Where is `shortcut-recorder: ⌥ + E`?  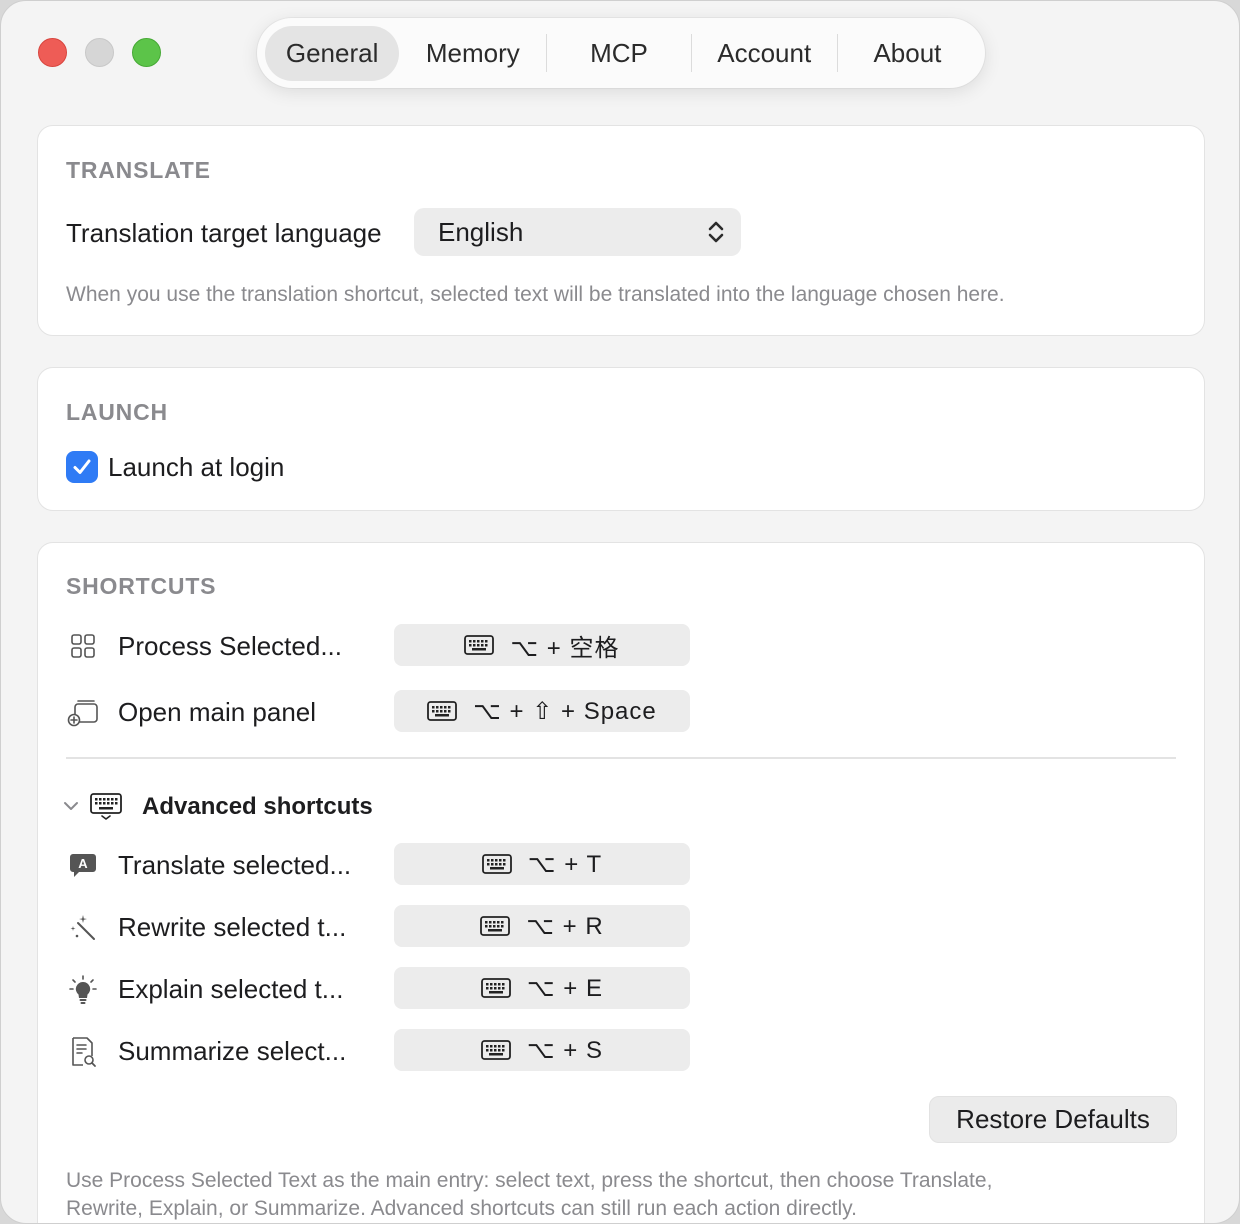 shortcut-recorder: ⌥ + E is located at coordinates (542, 988).